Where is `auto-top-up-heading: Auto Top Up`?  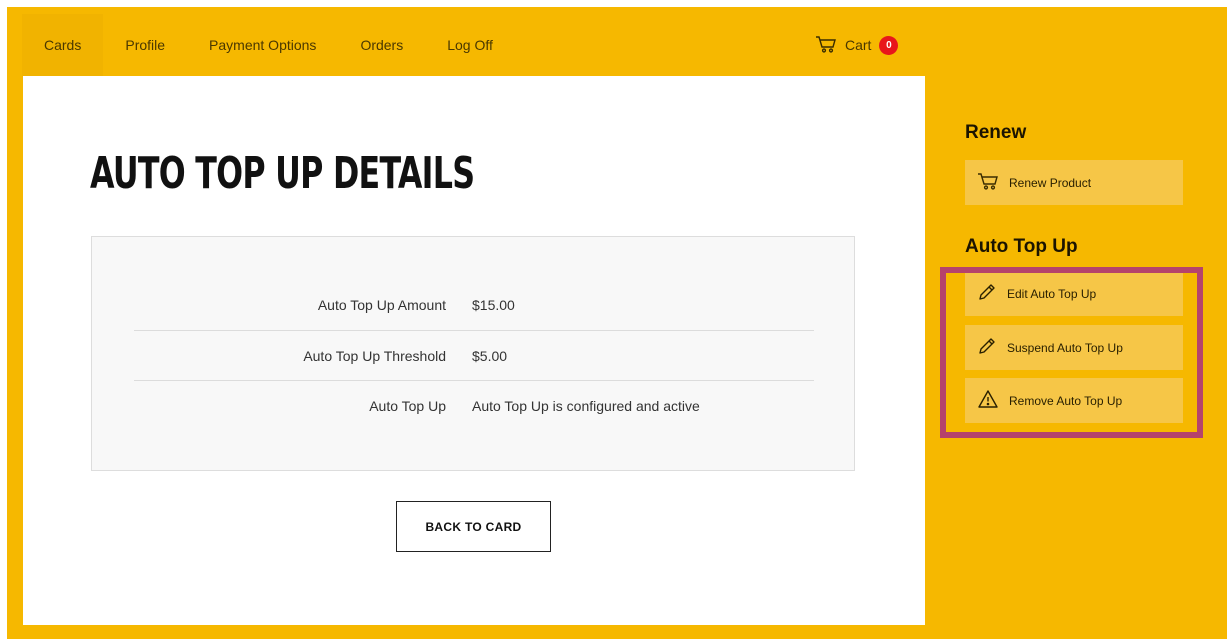 auto-top-up-heading: Auto Top Up is located at coordinates (1021, 246).